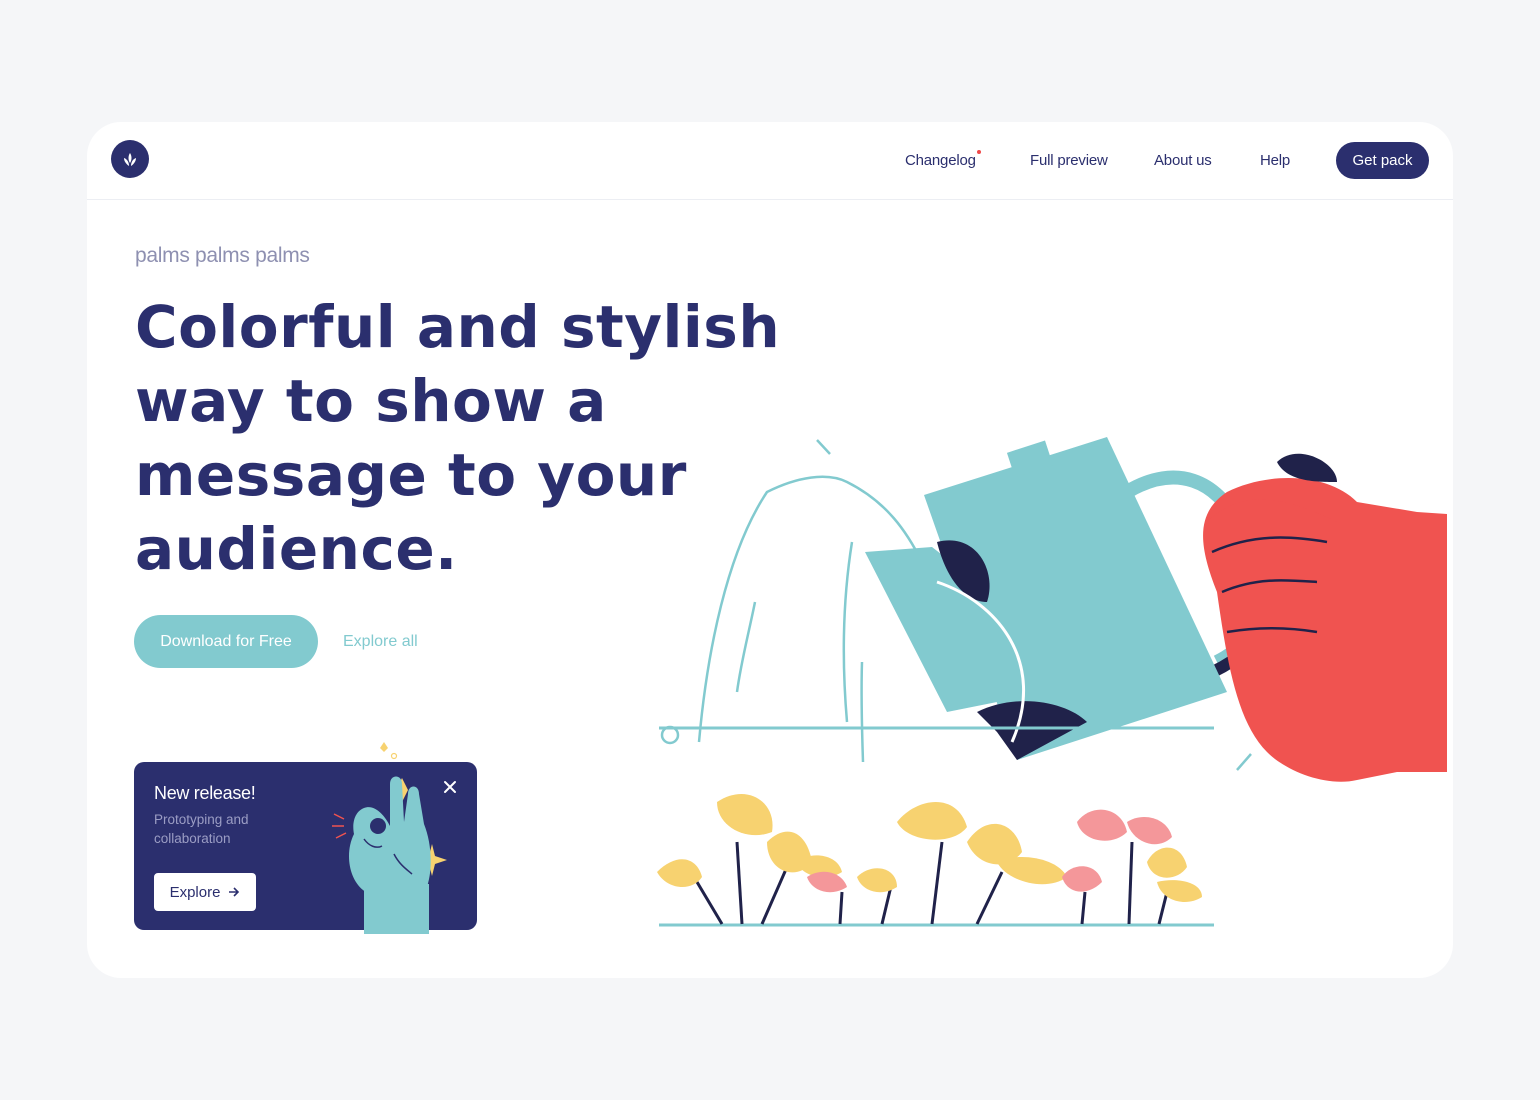 Image resolution: width=1540 pixels, height=1100 pixels. I want to click on flowers-illustration, so click(935, 860).